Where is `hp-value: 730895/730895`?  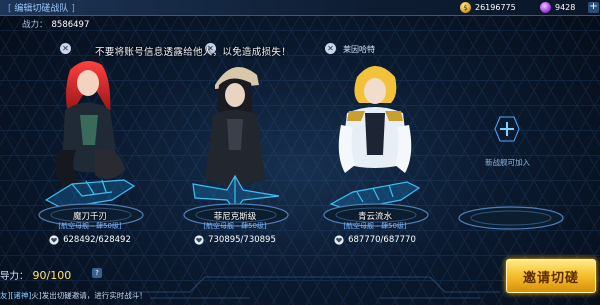
hp-value: 730895/730895 is located at coordinates (242, 240).